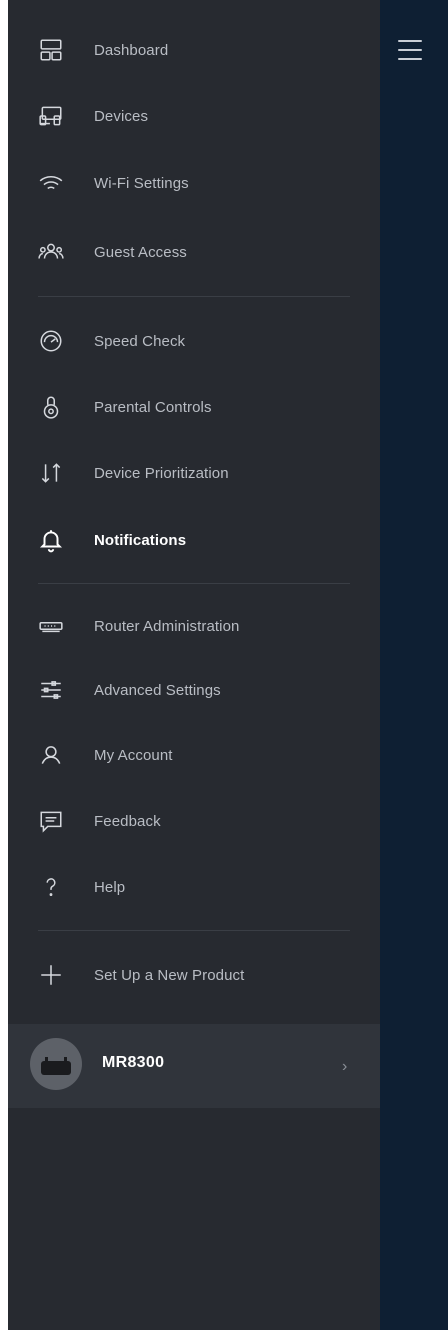  Describe the element at coordinates (140, 252) in the screenshot. I see `menu-item-label: Guest Access` at that location.